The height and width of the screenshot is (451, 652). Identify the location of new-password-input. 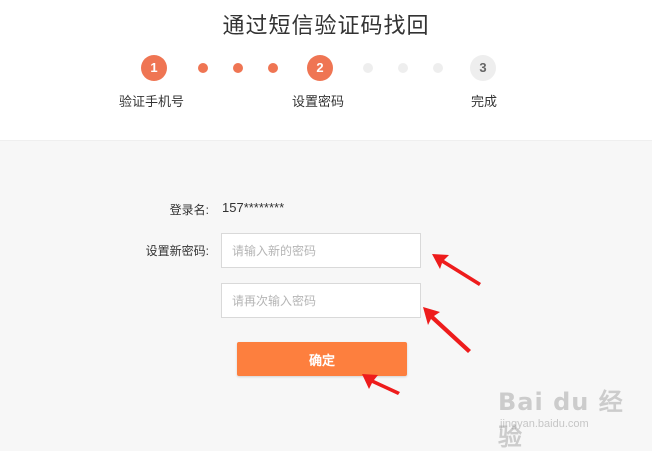
(321, 250).